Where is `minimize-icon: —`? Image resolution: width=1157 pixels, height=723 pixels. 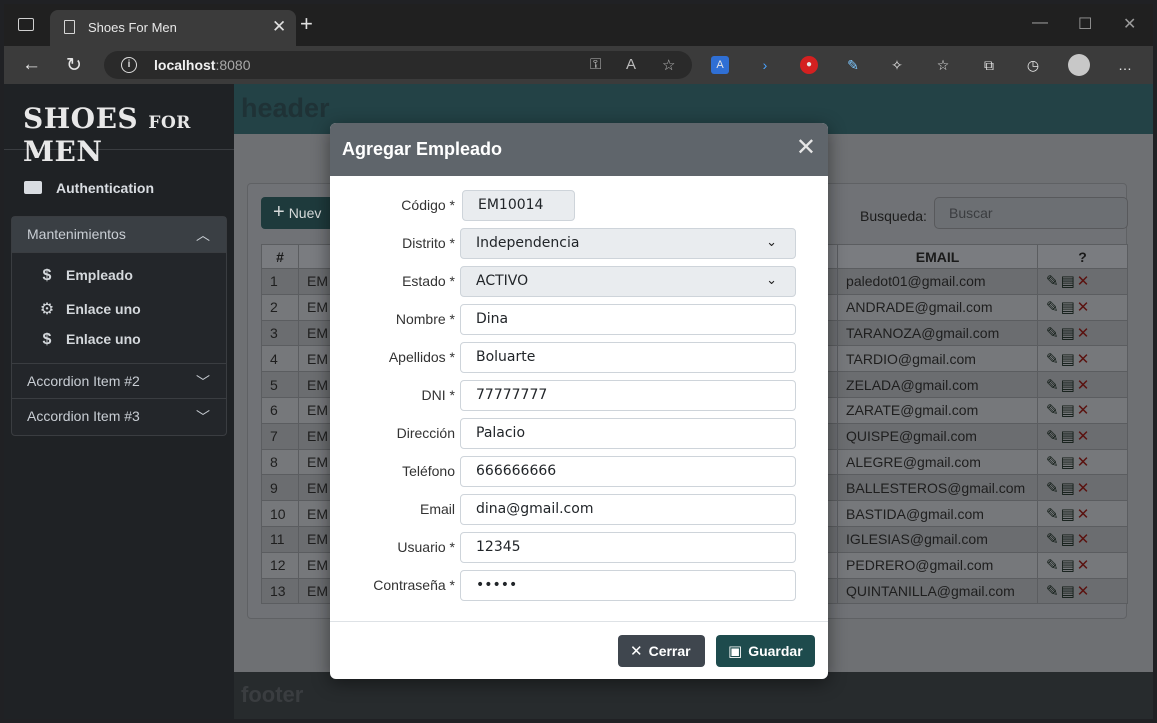
minimize-icon: — is located at coordinates (1040, 23).